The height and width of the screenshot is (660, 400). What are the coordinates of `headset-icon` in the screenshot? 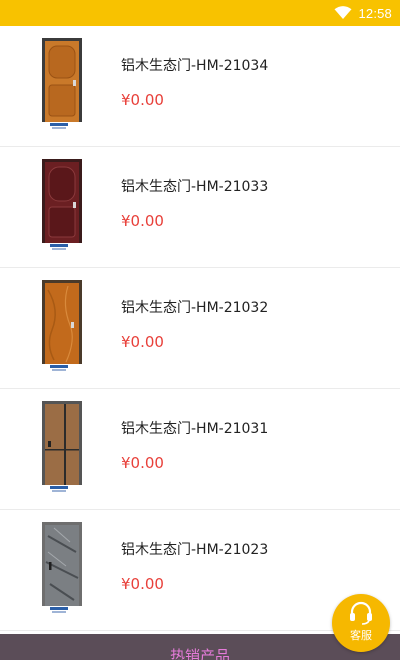 It's located at (361, 613).